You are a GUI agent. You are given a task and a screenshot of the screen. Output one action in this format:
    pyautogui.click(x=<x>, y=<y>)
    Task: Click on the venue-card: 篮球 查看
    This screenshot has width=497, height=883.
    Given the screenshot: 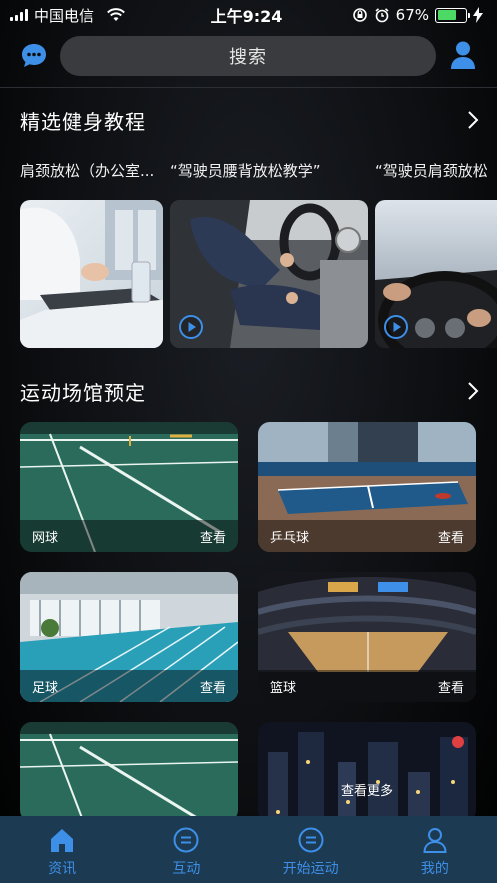 What is the action you would take?
    pyautogui.click(x=367, y=637)
    